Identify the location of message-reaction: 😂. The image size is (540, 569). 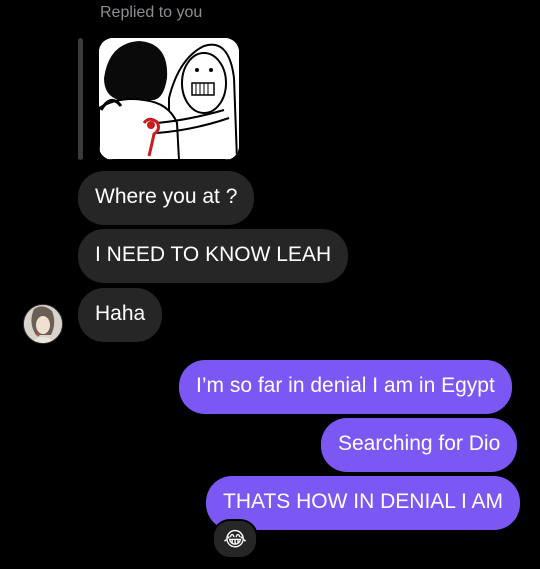
(235, 539).